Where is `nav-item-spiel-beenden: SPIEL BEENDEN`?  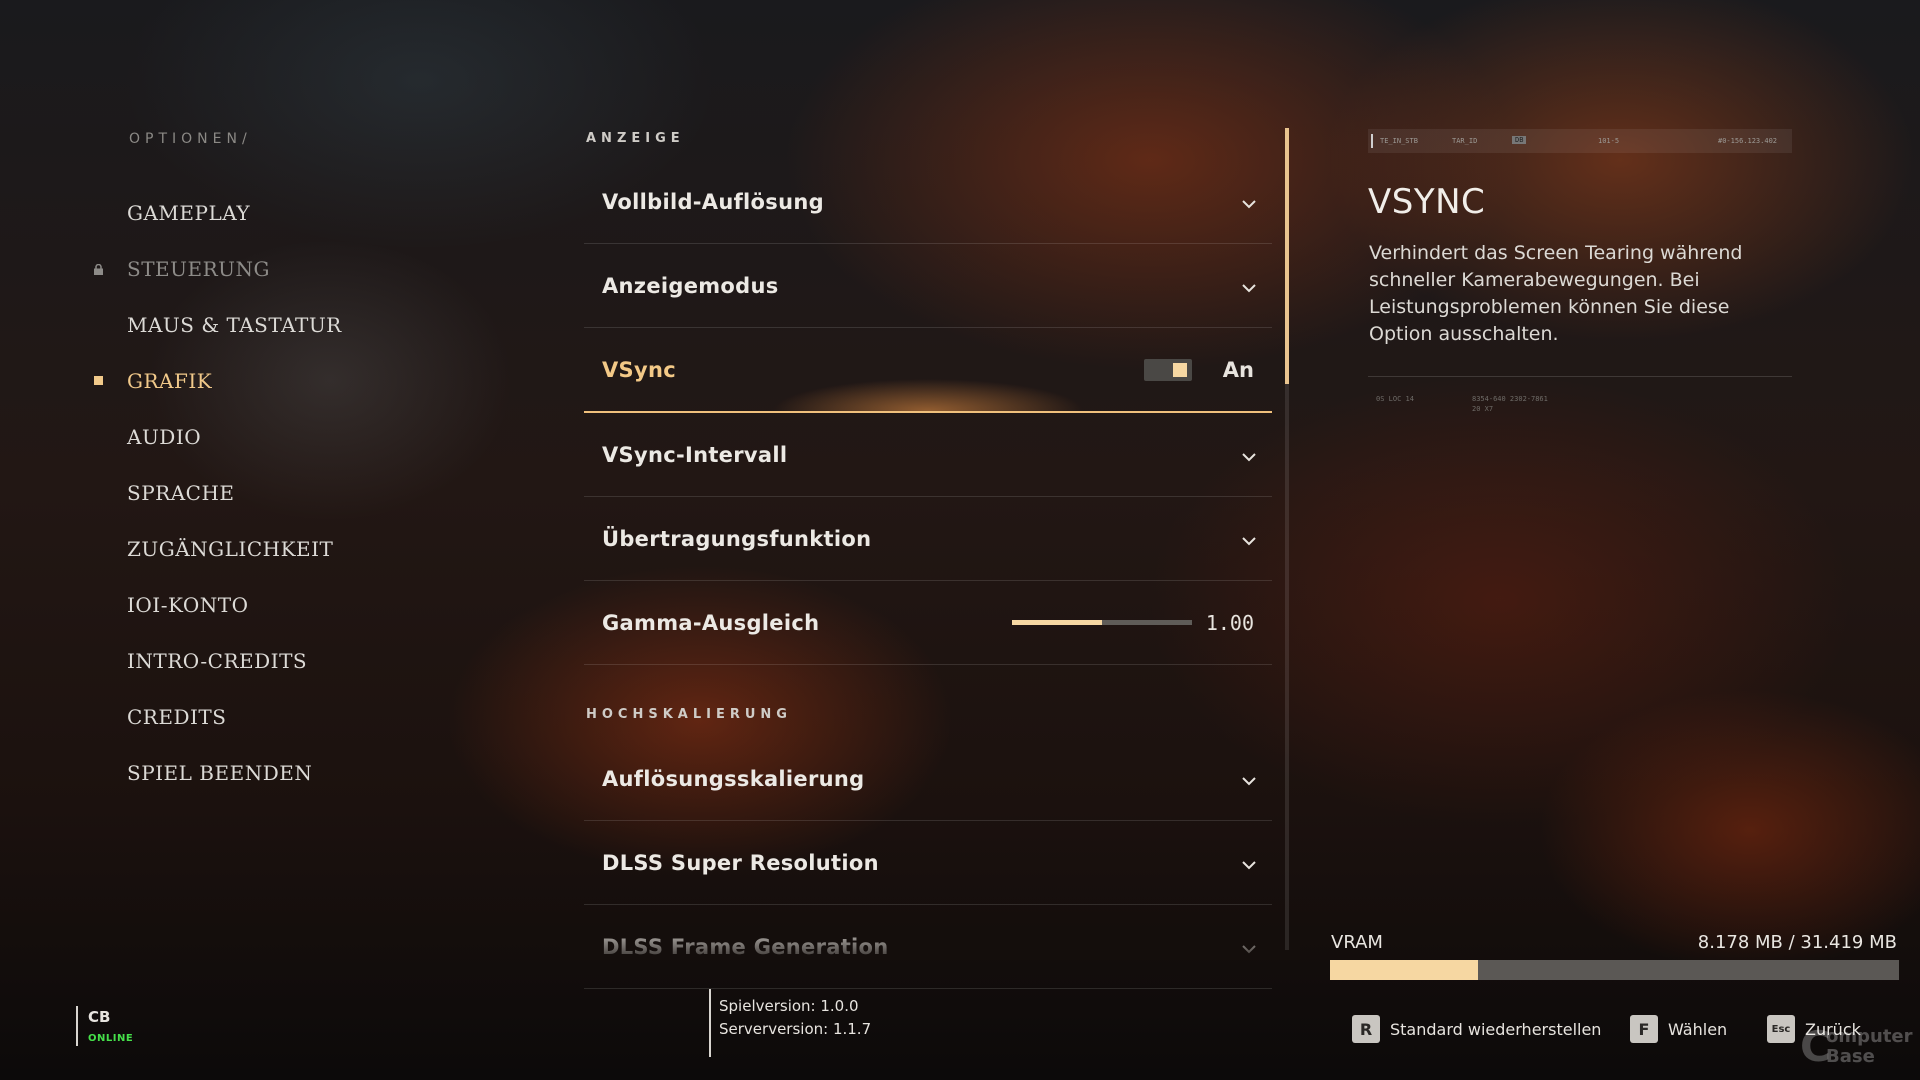 nav-item-spiel-beenden: SPIEL BEENDEN is located at coordinates (210, 773).